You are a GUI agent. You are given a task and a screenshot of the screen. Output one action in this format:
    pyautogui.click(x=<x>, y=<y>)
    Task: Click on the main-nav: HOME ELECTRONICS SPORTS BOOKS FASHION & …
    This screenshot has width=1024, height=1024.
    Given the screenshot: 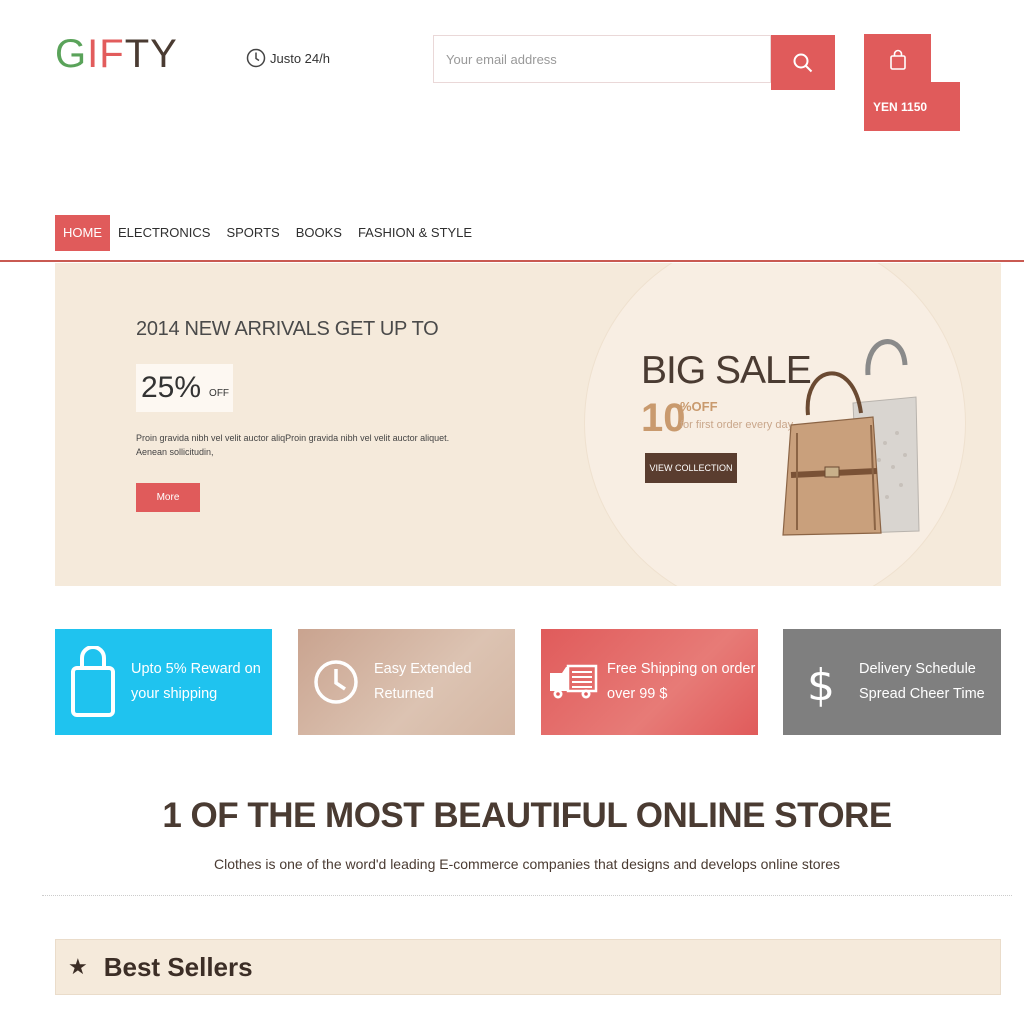 What is the action you would take?
    pyautogui.click(x=267, y=233)
    